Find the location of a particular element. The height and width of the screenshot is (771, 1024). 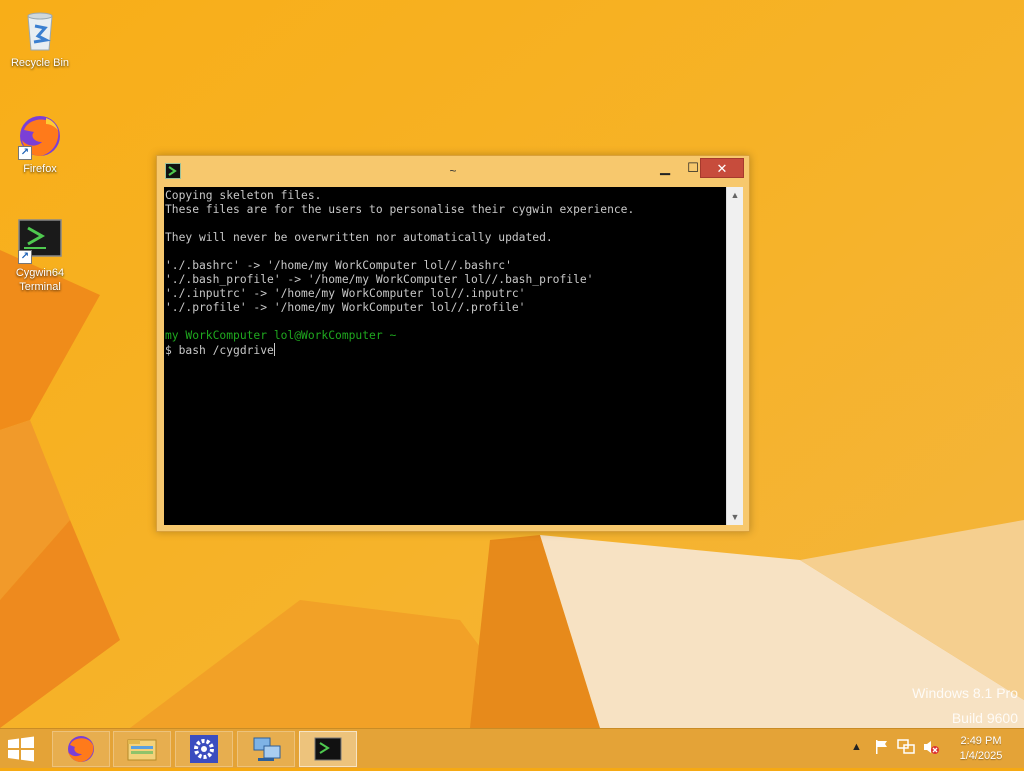

file-explorer-icon is located at coordinates (142, 750).